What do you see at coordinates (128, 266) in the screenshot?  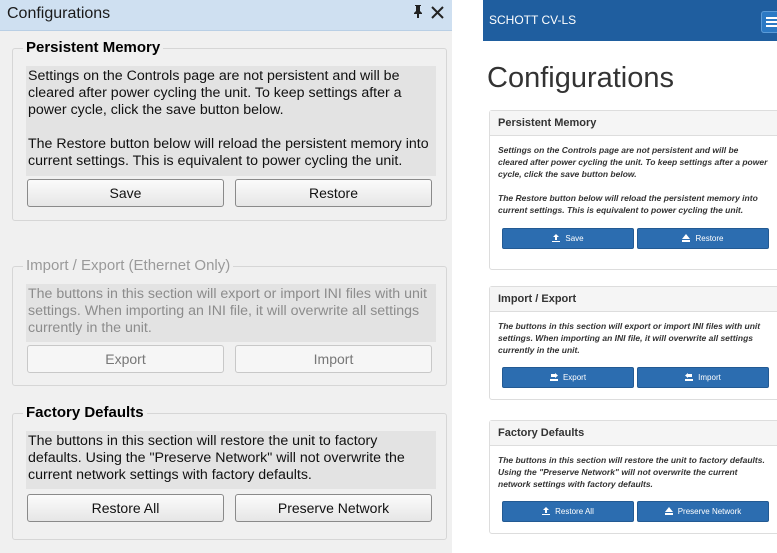 I see `import-export-title: Import / Export (Ethernet Only)` at bounding box center [128, 266].